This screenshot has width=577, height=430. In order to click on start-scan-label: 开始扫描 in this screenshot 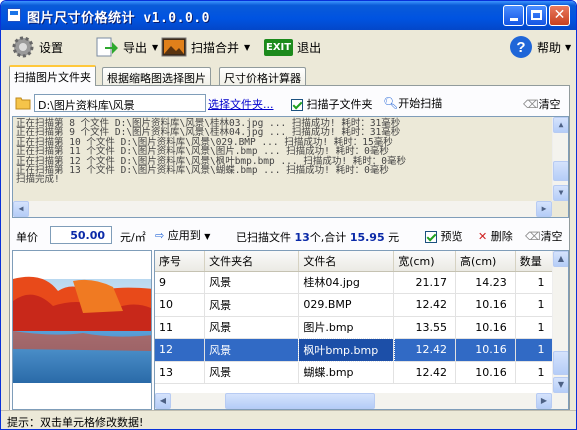, I will do `click(420, 103)`.